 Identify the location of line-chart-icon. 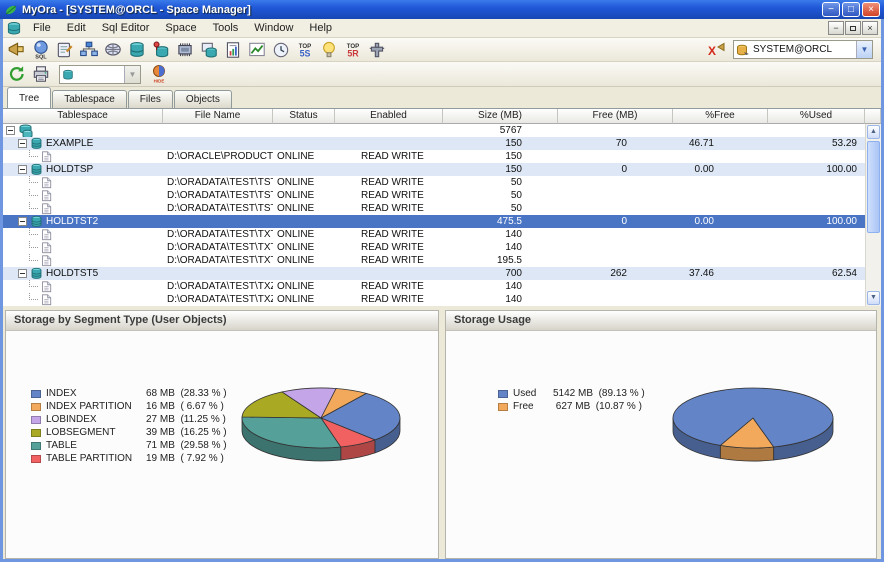
(257, 49).